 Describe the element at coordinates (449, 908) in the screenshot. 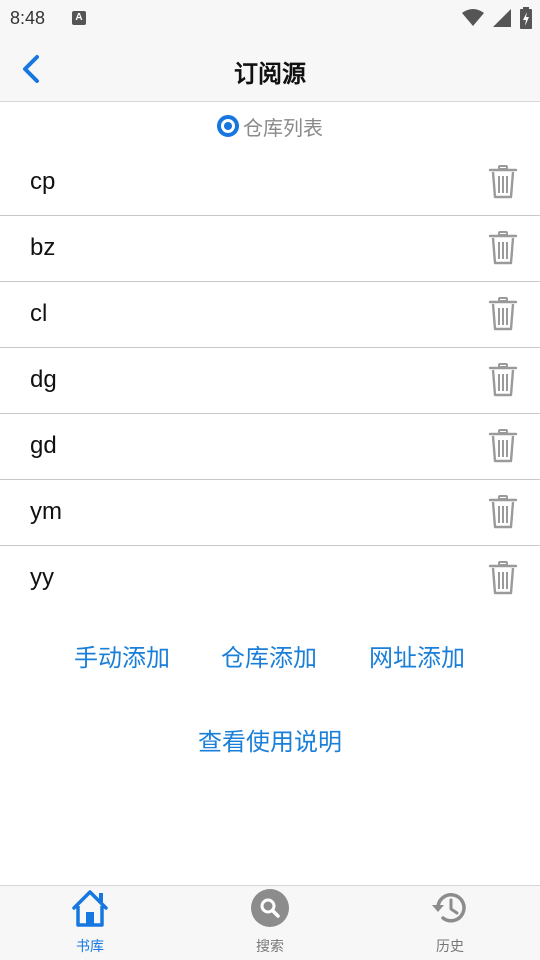

I see `history-icon` at that location.